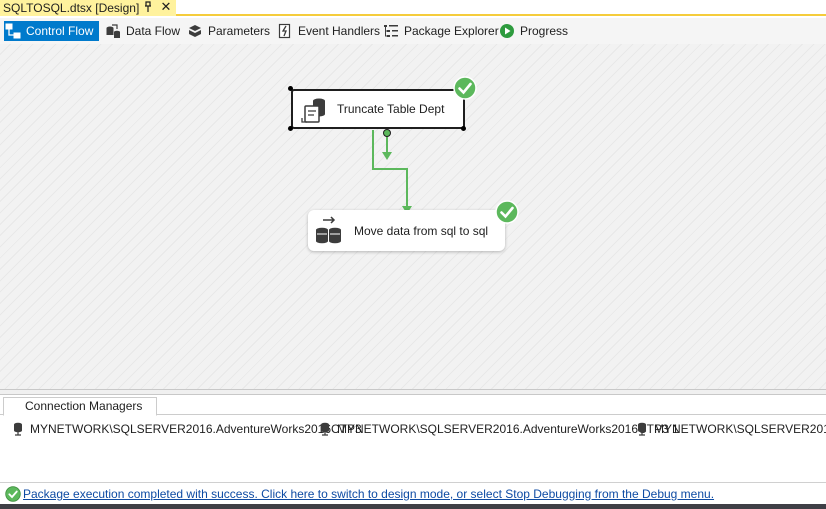 Image resolution: width=826 pixels, height=509 pixels. I want to click on tab-label: Parameters, so click(239, 31).